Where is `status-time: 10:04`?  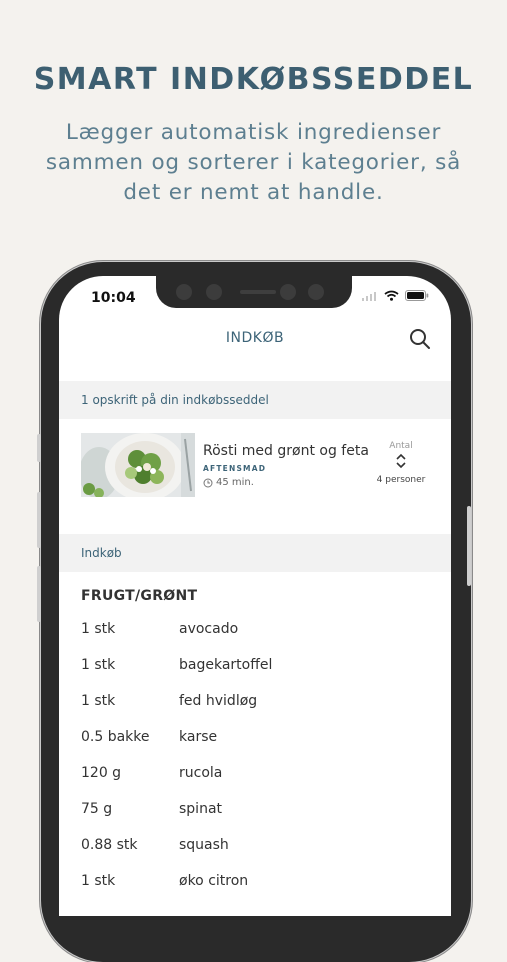 status-time: 10:04 is located at coordinates (113, 298).